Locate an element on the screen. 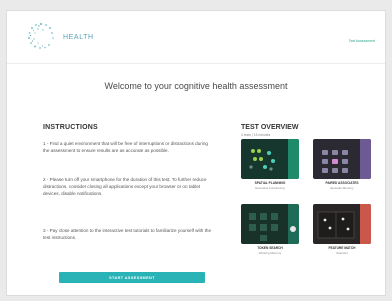 The width and height of the screenshot is (392, 301). instructions-heading: INSTRUCTIONS is located at coordinates (70, 127).